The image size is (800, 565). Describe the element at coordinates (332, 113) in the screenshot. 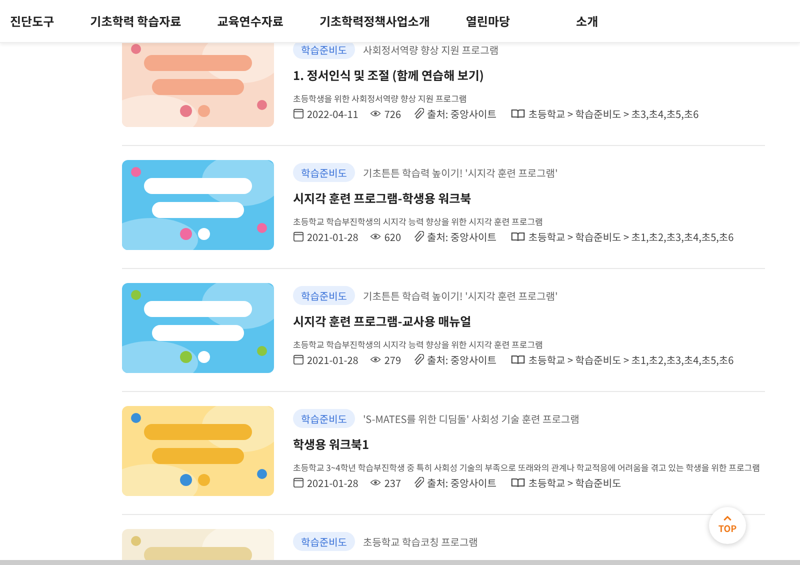

I see `post-date: 2022-04-11` at that location.